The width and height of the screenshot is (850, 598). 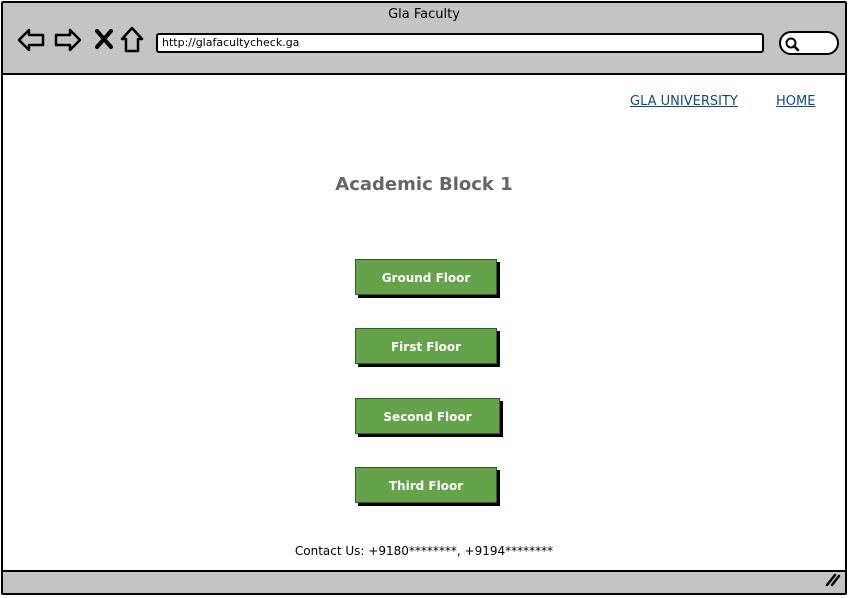 I want to click on resize-grip-icon, so click(x=832, y=581).